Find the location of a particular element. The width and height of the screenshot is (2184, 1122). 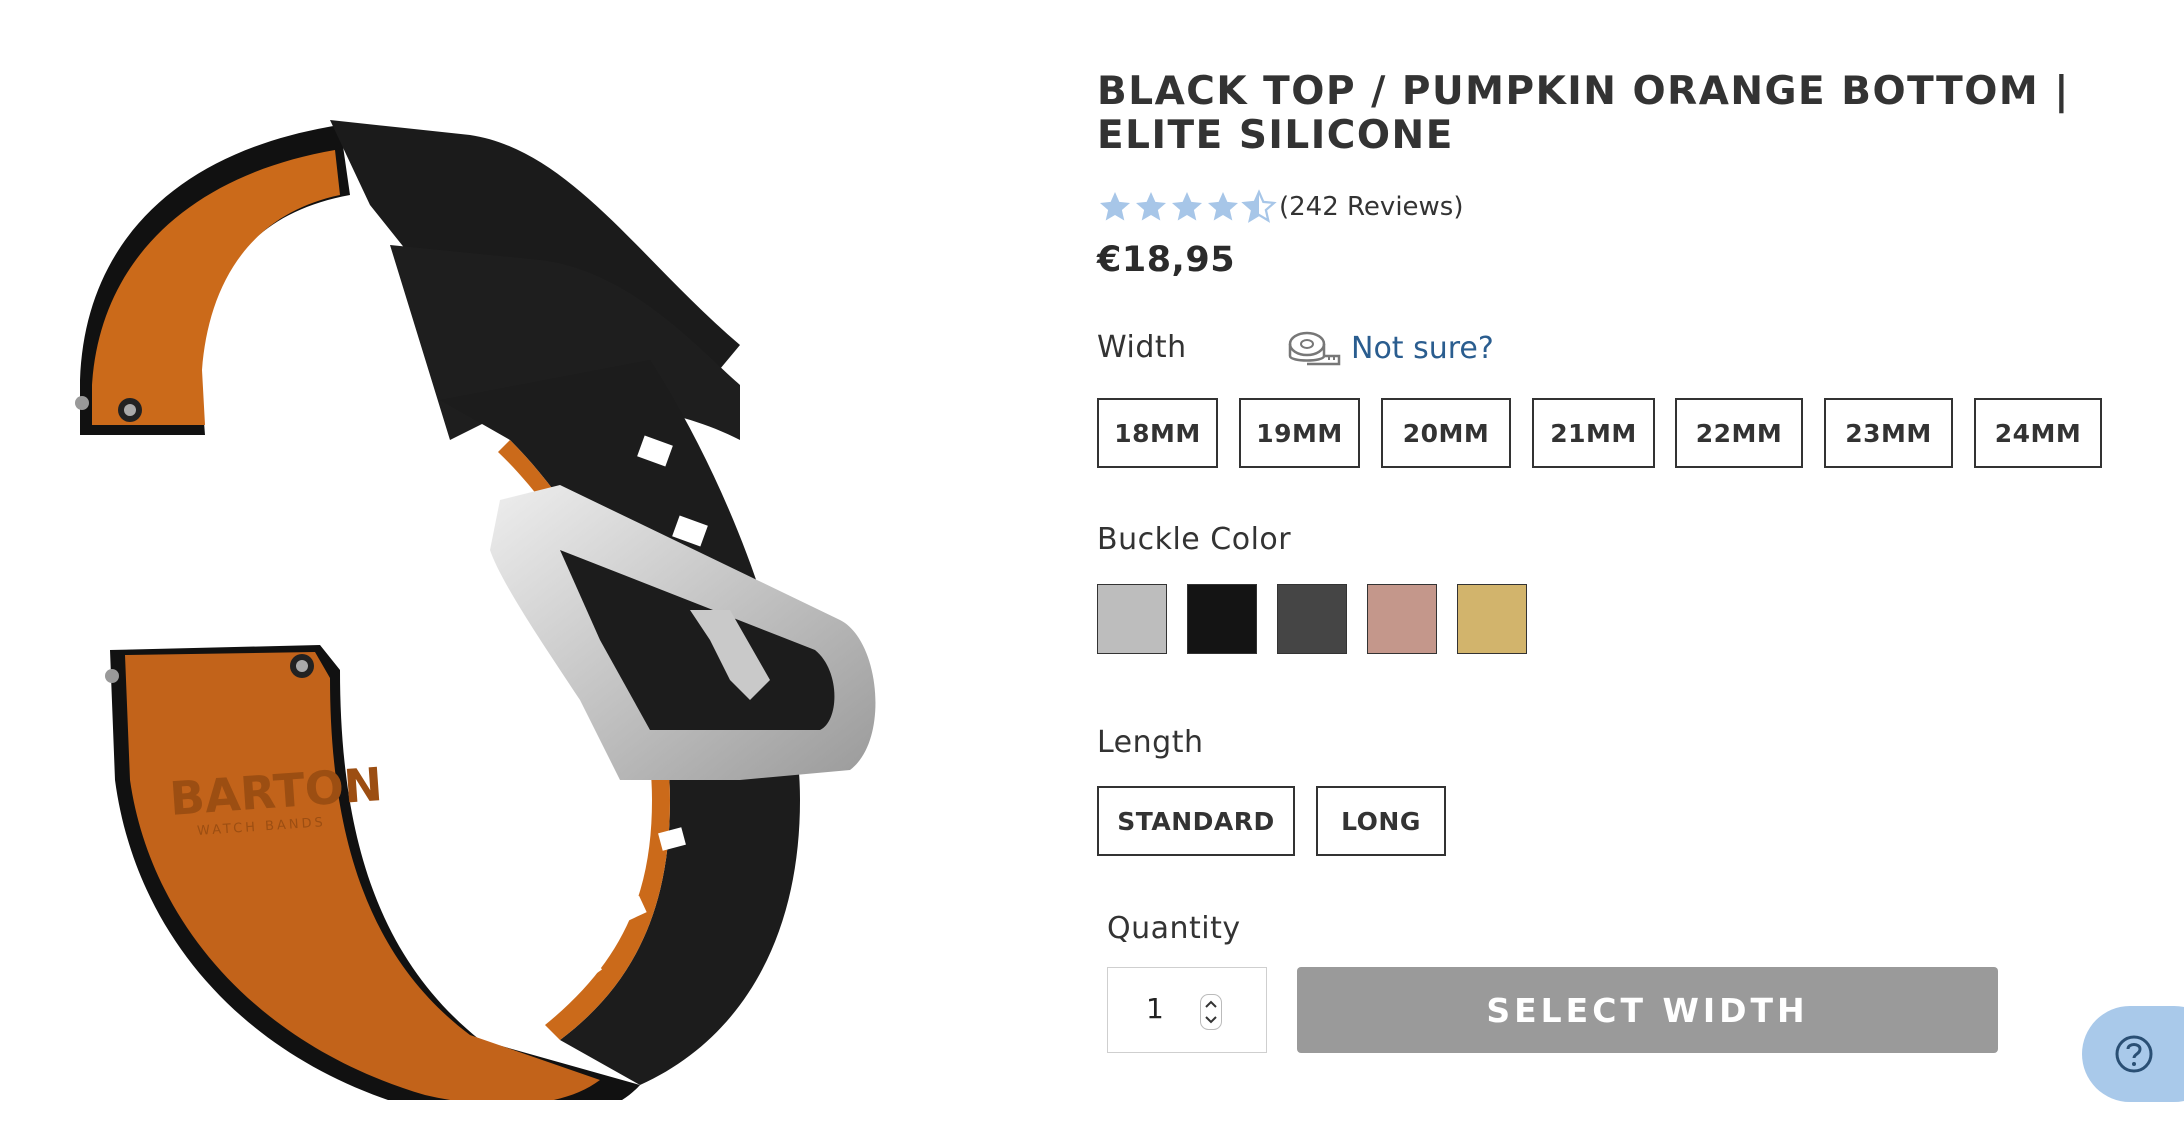

question-icon is located at coordinates (2134, 1054).